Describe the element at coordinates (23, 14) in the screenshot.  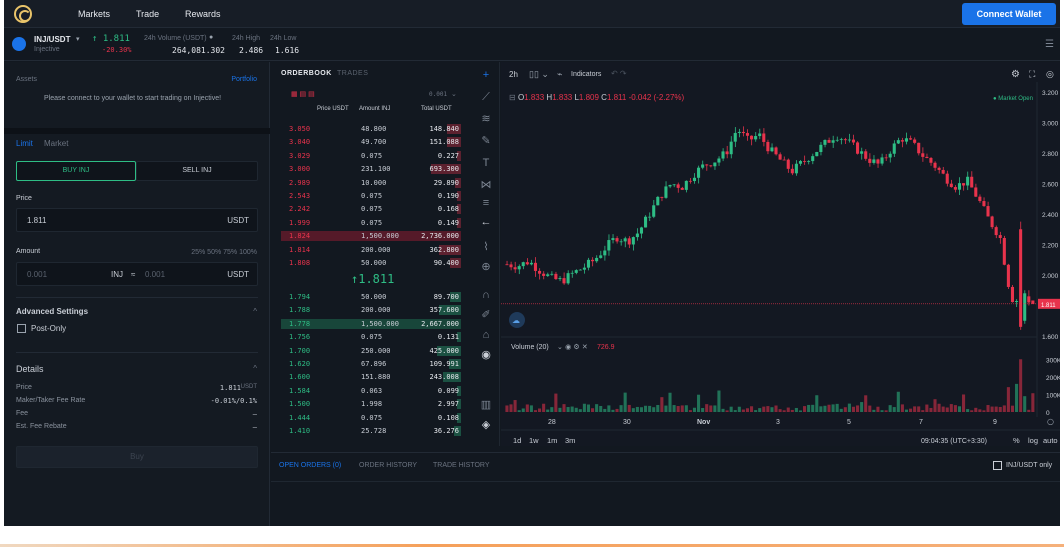
I see `logo-icon` at that location.